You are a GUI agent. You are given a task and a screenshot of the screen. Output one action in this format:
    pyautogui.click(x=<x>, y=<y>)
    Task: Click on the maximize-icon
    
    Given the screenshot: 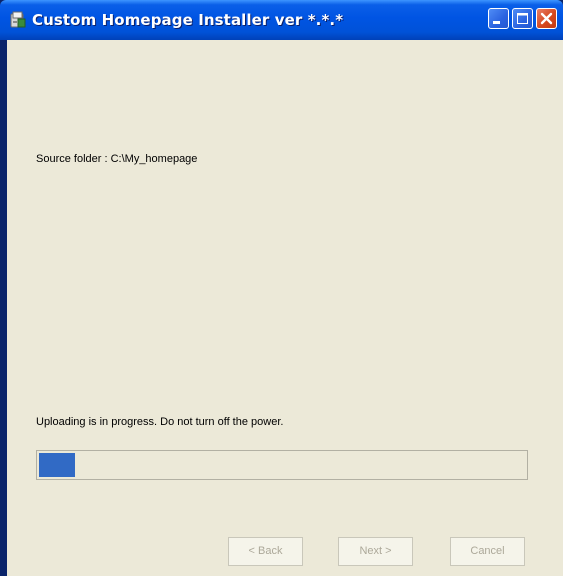 What is the action you would take?
    pyautogui.click(x=522, y=18)
    